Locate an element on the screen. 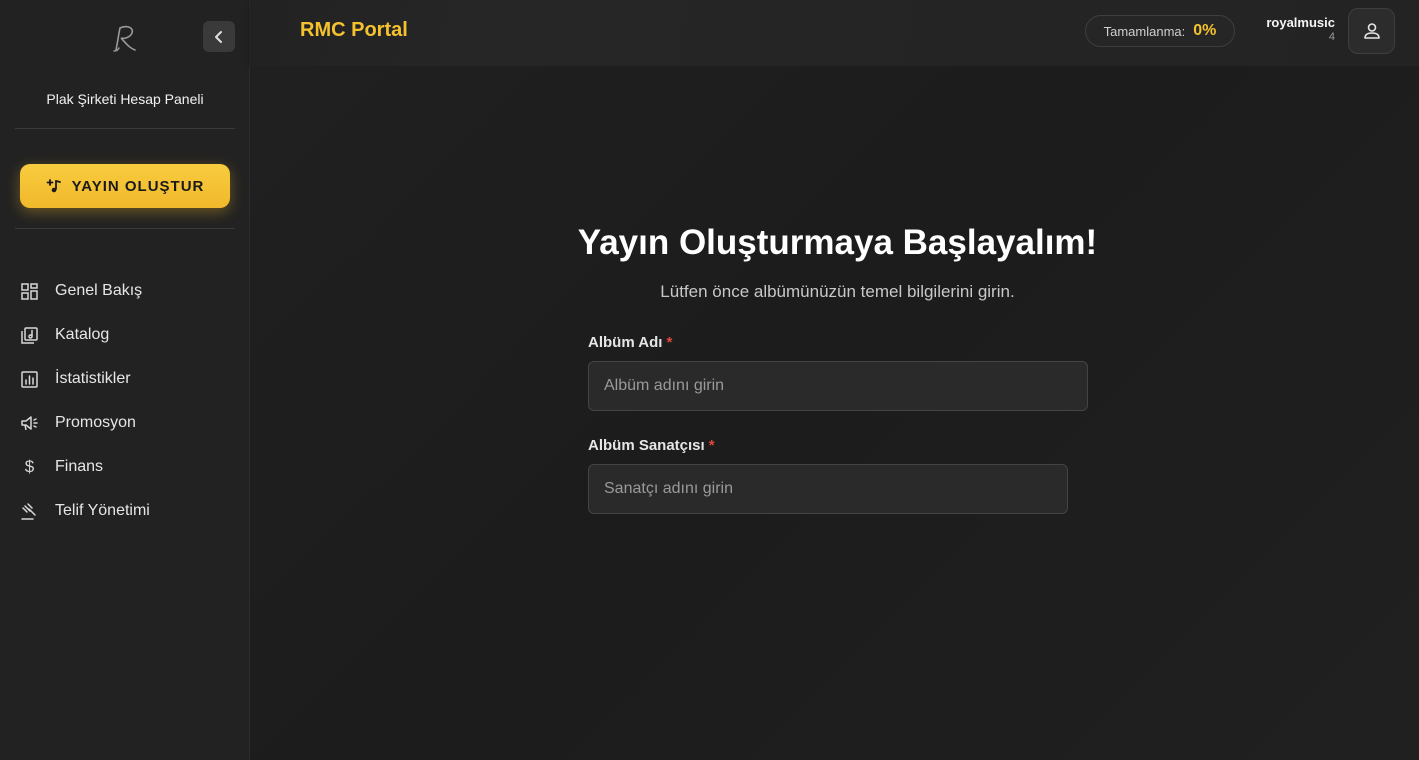 The image size is (1419, 760). panel-title: Plak Şirketi Hesap Paneli is located at coordinates (125, 99).